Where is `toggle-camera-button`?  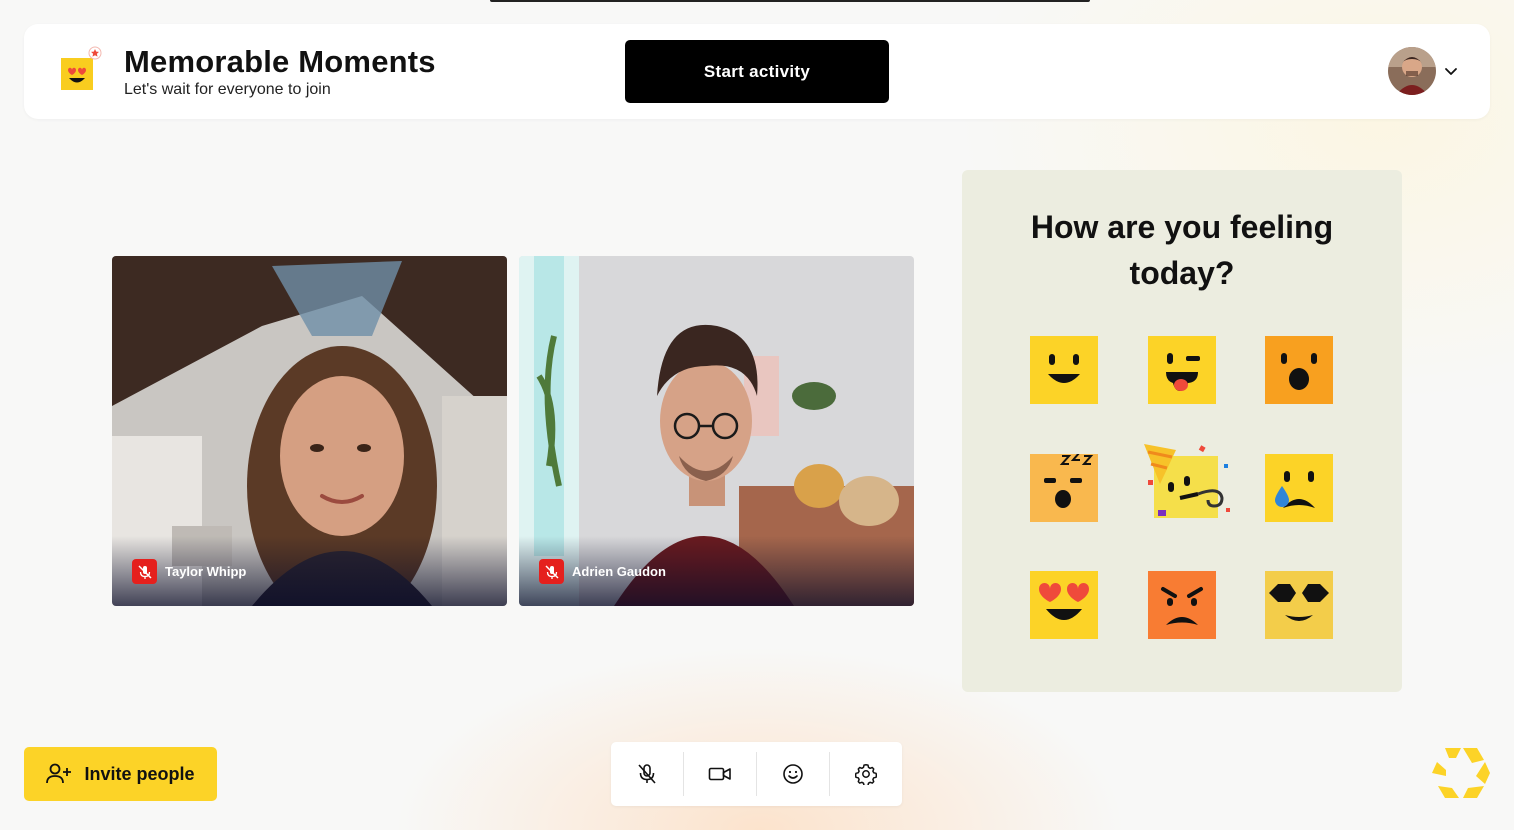
toggle-camera-button is located at coordinates (719, 774).